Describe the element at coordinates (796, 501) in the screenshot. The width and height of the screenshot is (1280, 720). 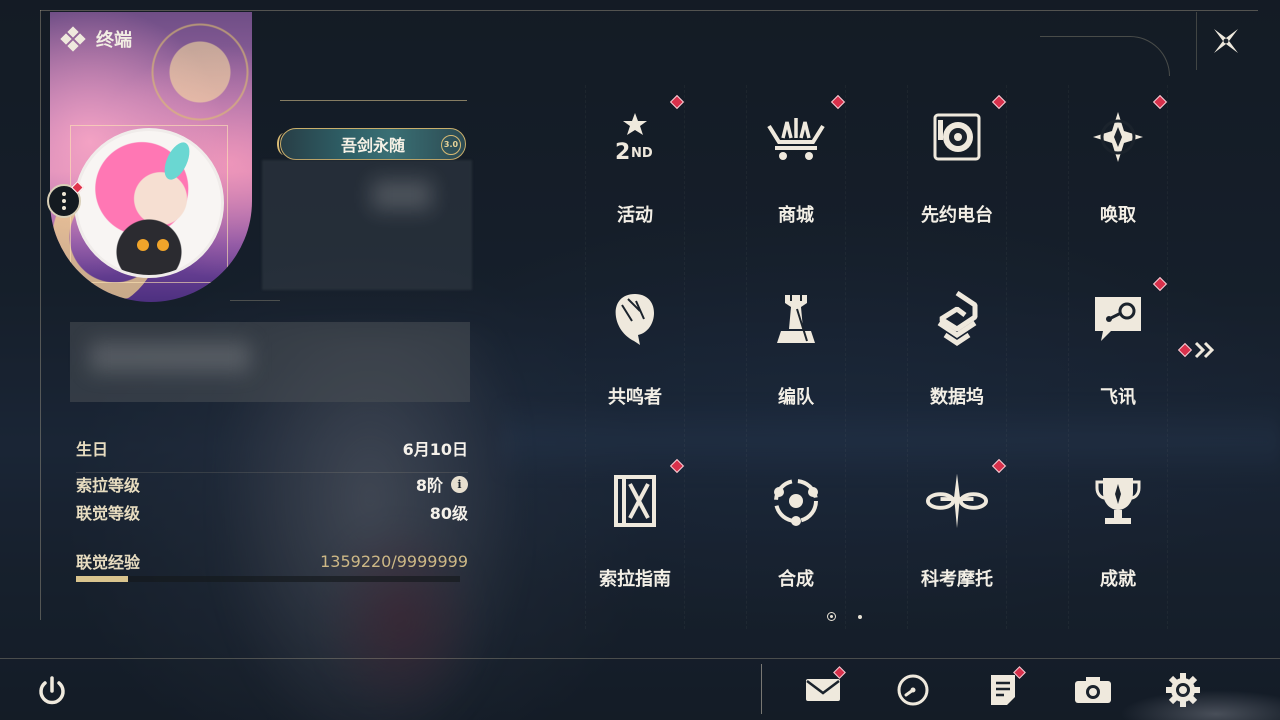
I see `synthesis-orbit-icon` at that location.